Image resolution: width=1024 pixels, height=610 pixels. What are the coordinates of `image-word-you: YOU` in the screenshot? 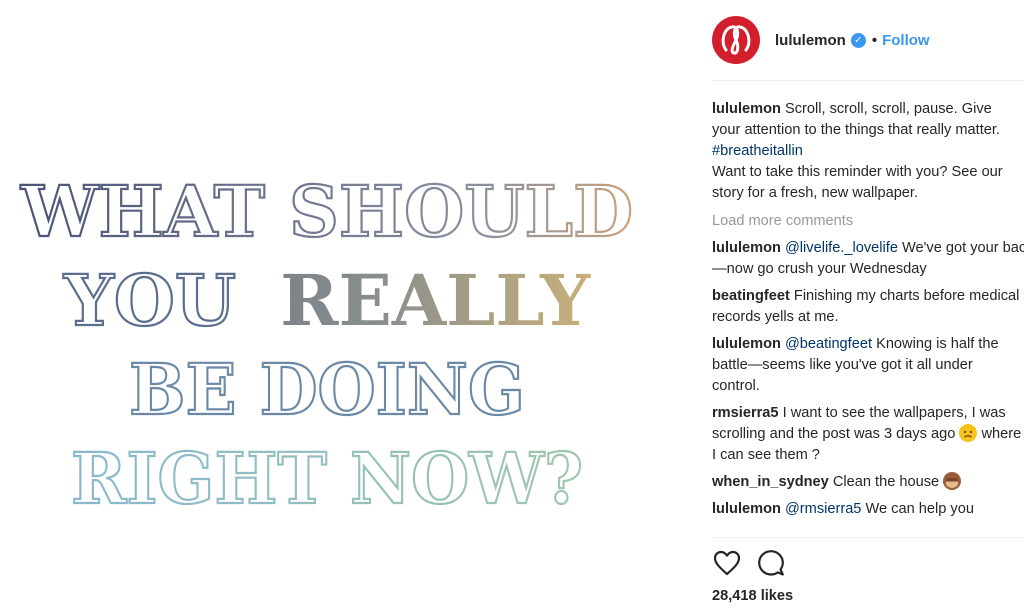 It's located at (149, 300).